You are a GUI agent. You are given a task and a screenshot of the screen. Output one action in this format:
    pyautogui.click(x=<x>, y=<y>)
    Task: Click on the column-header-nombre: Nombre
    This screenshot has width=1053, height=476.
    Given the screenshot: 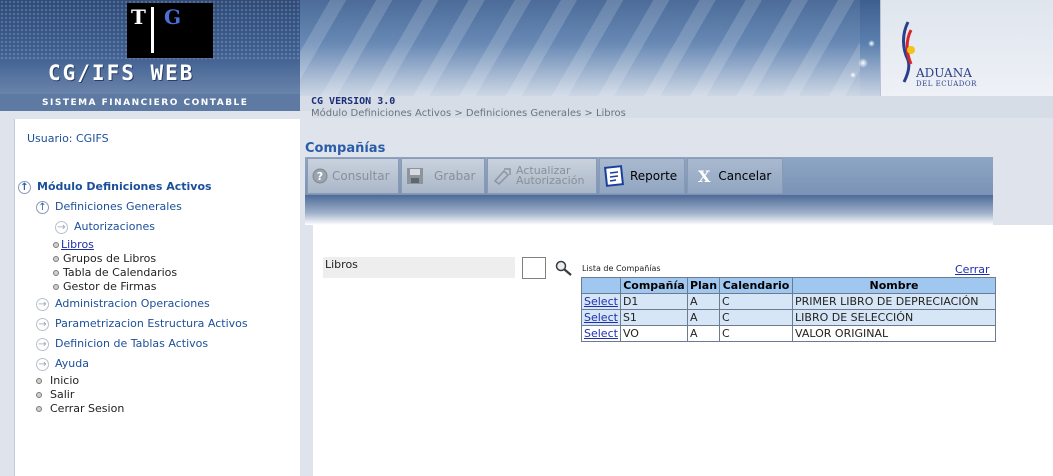 What is the action you would take?
    pyautogui.click(x=894, y=285)
    